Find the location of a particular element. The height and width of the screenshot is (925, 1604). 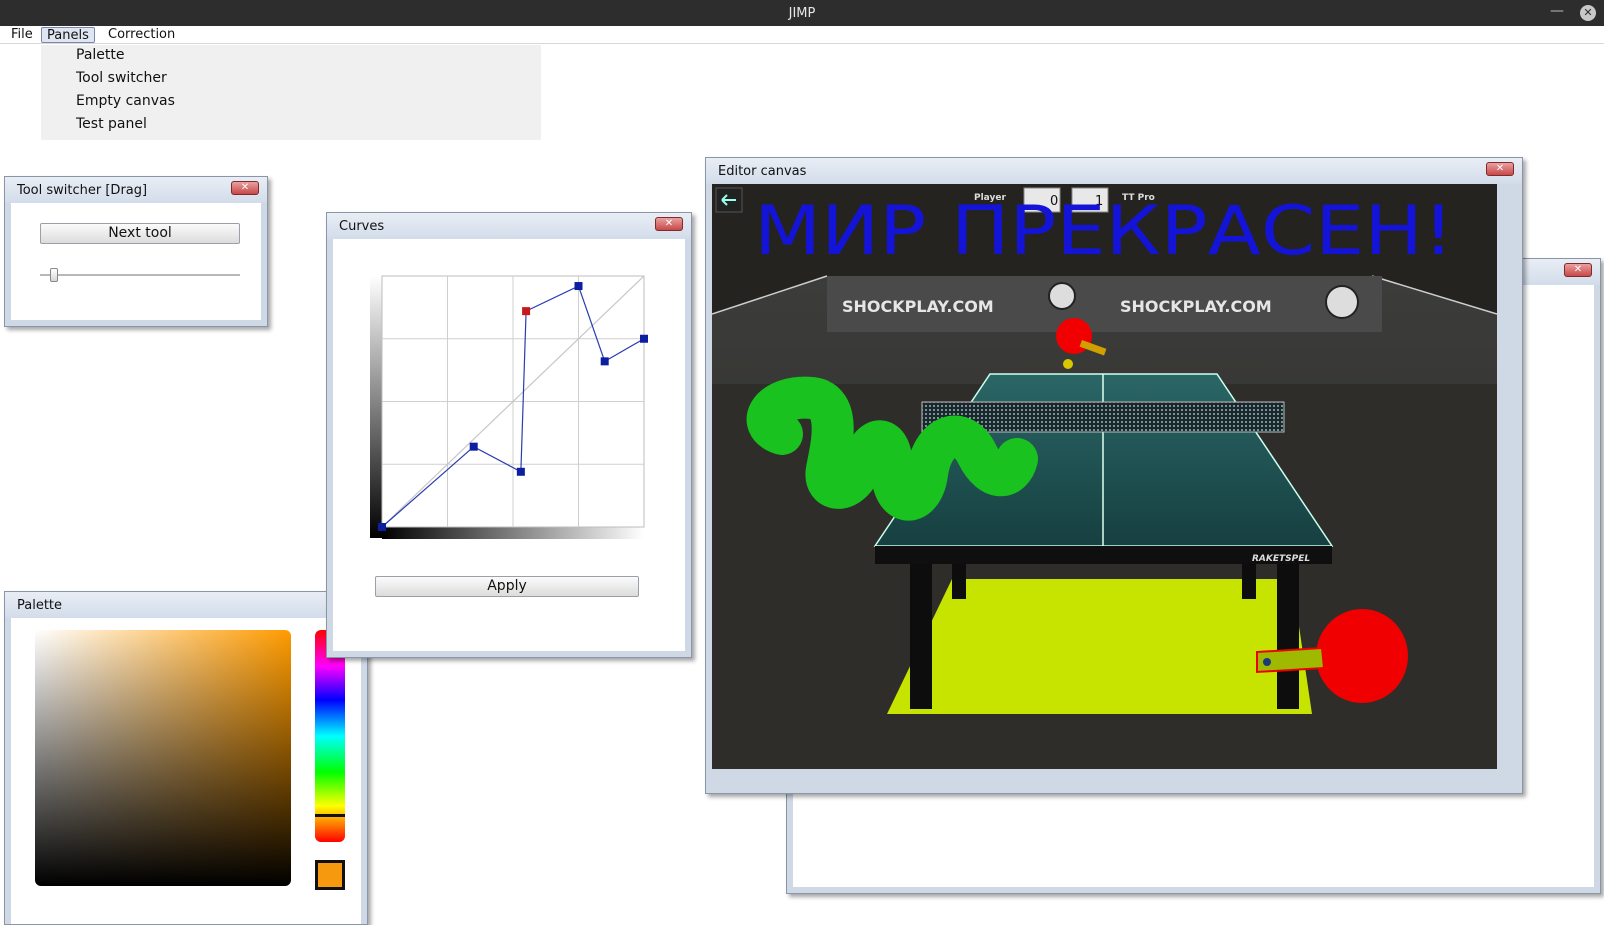

tool-slider-track is located at coordinates (140, 275).